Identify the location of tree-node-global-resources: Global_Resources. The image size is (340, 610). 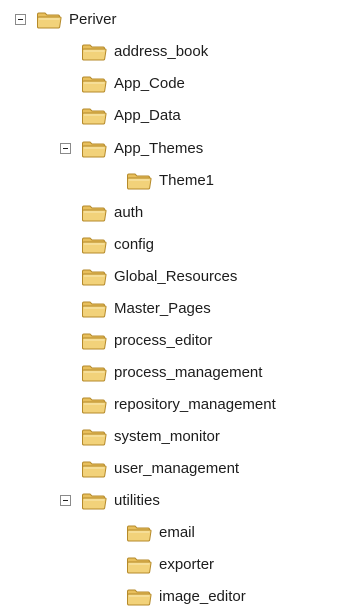
(159, 277).